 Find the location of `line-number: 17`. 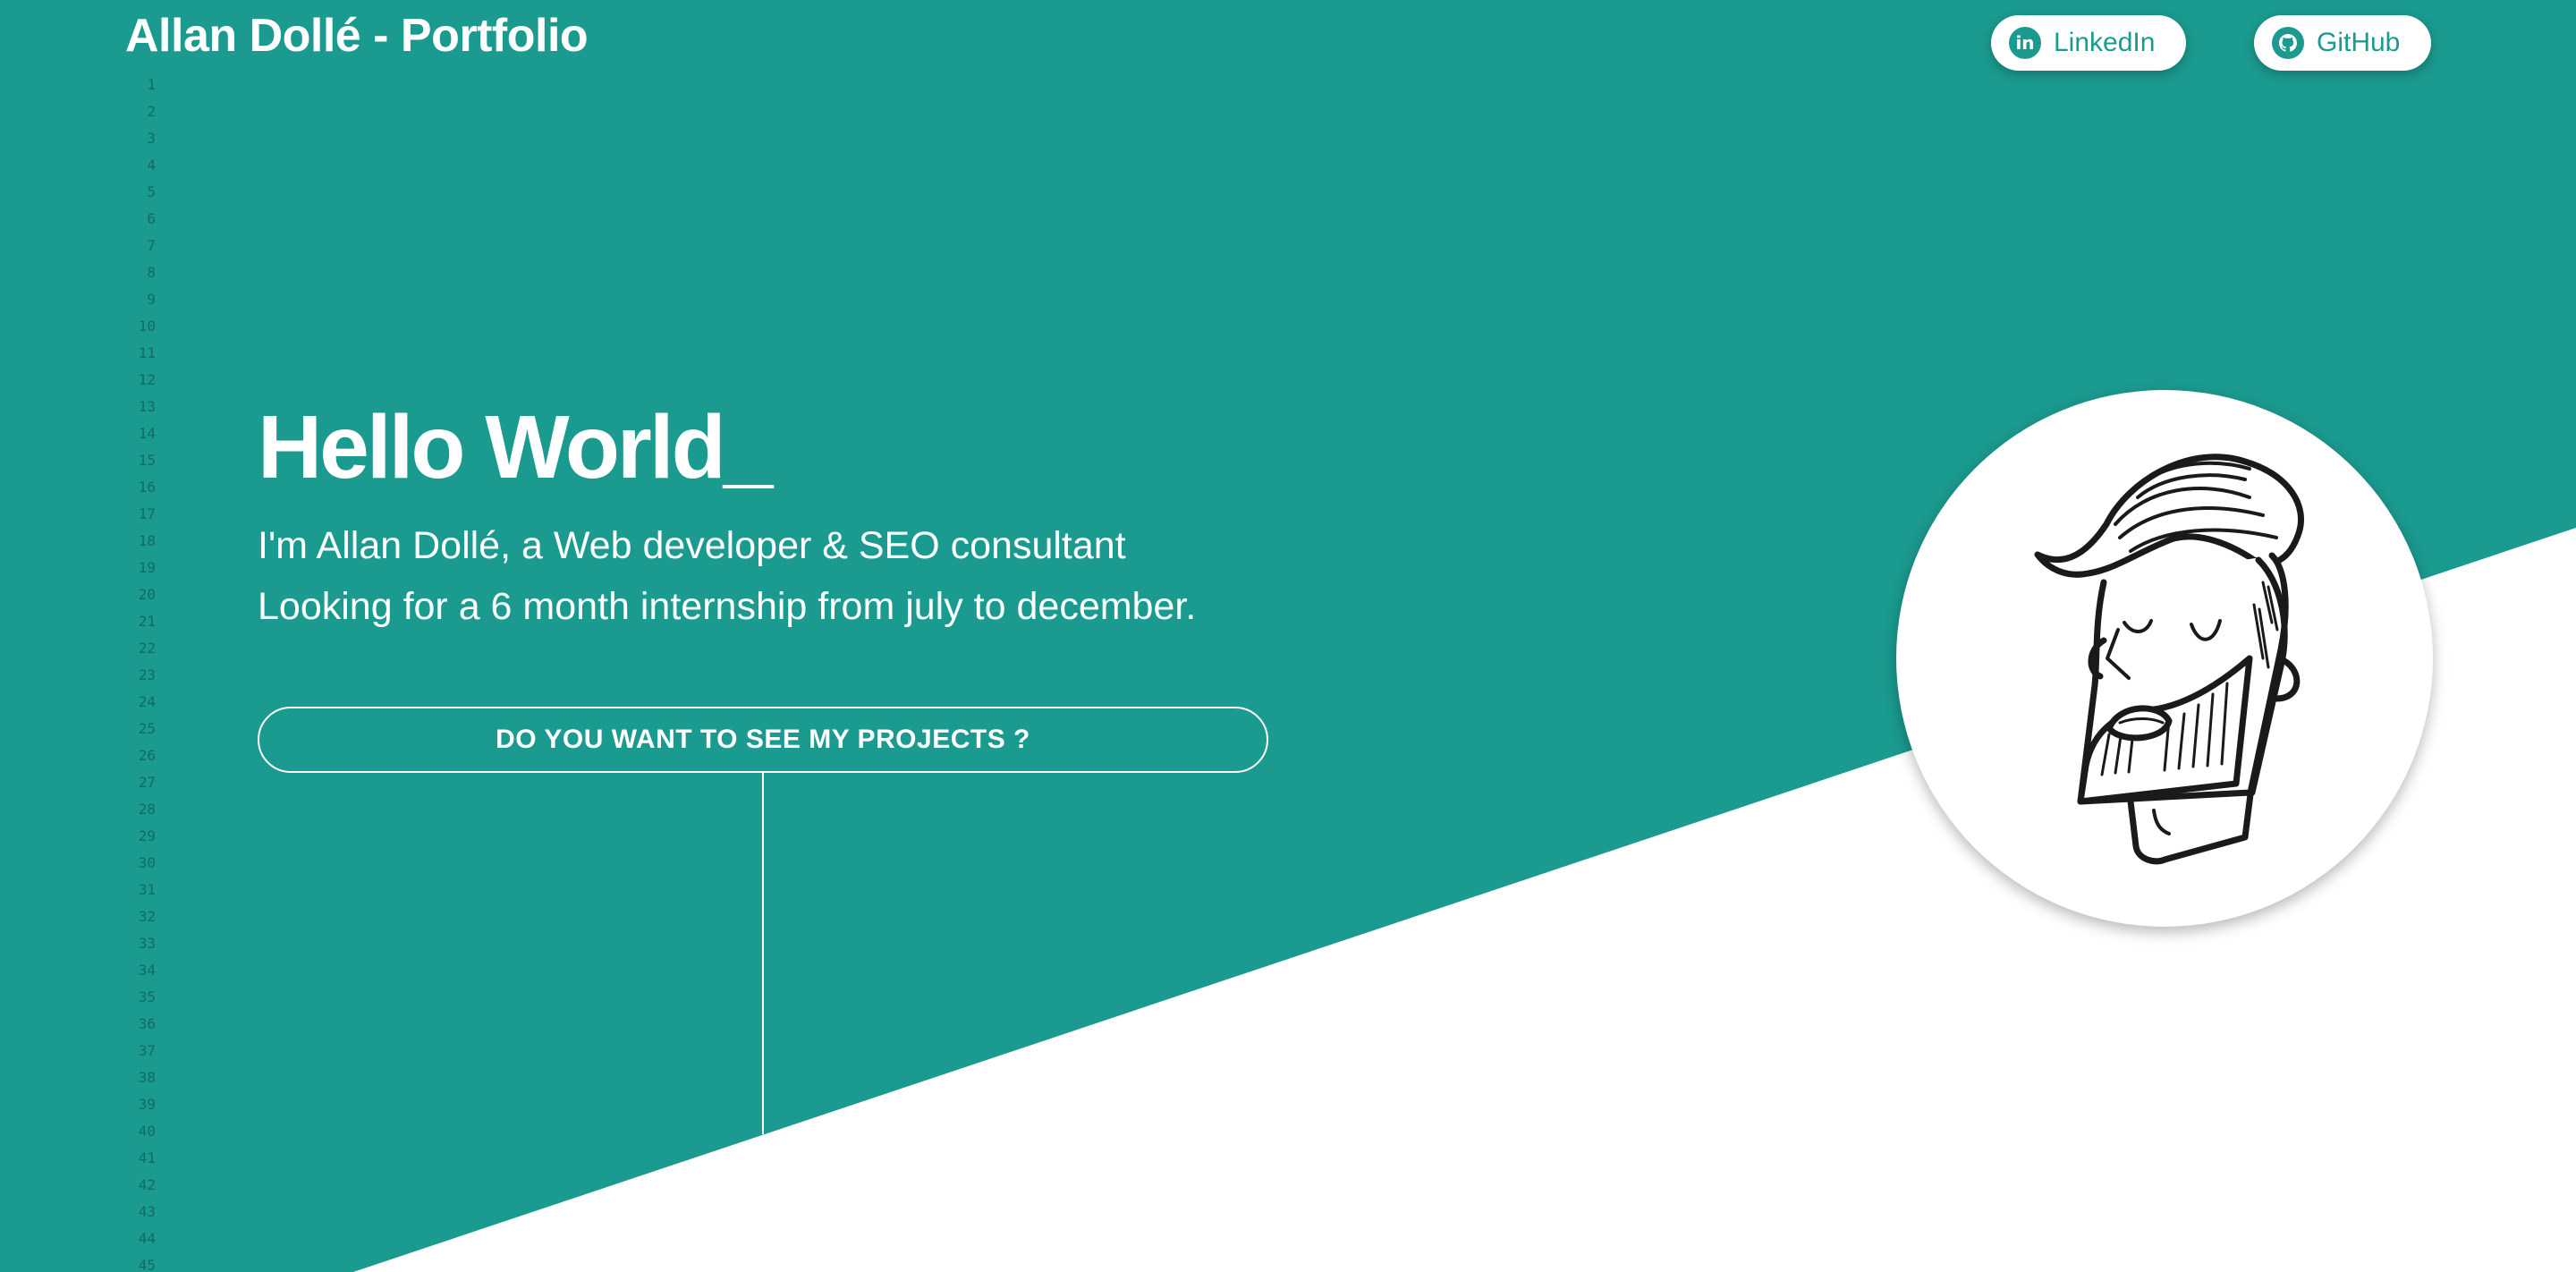

line-number: 17 is located at coordinates (147, 513).